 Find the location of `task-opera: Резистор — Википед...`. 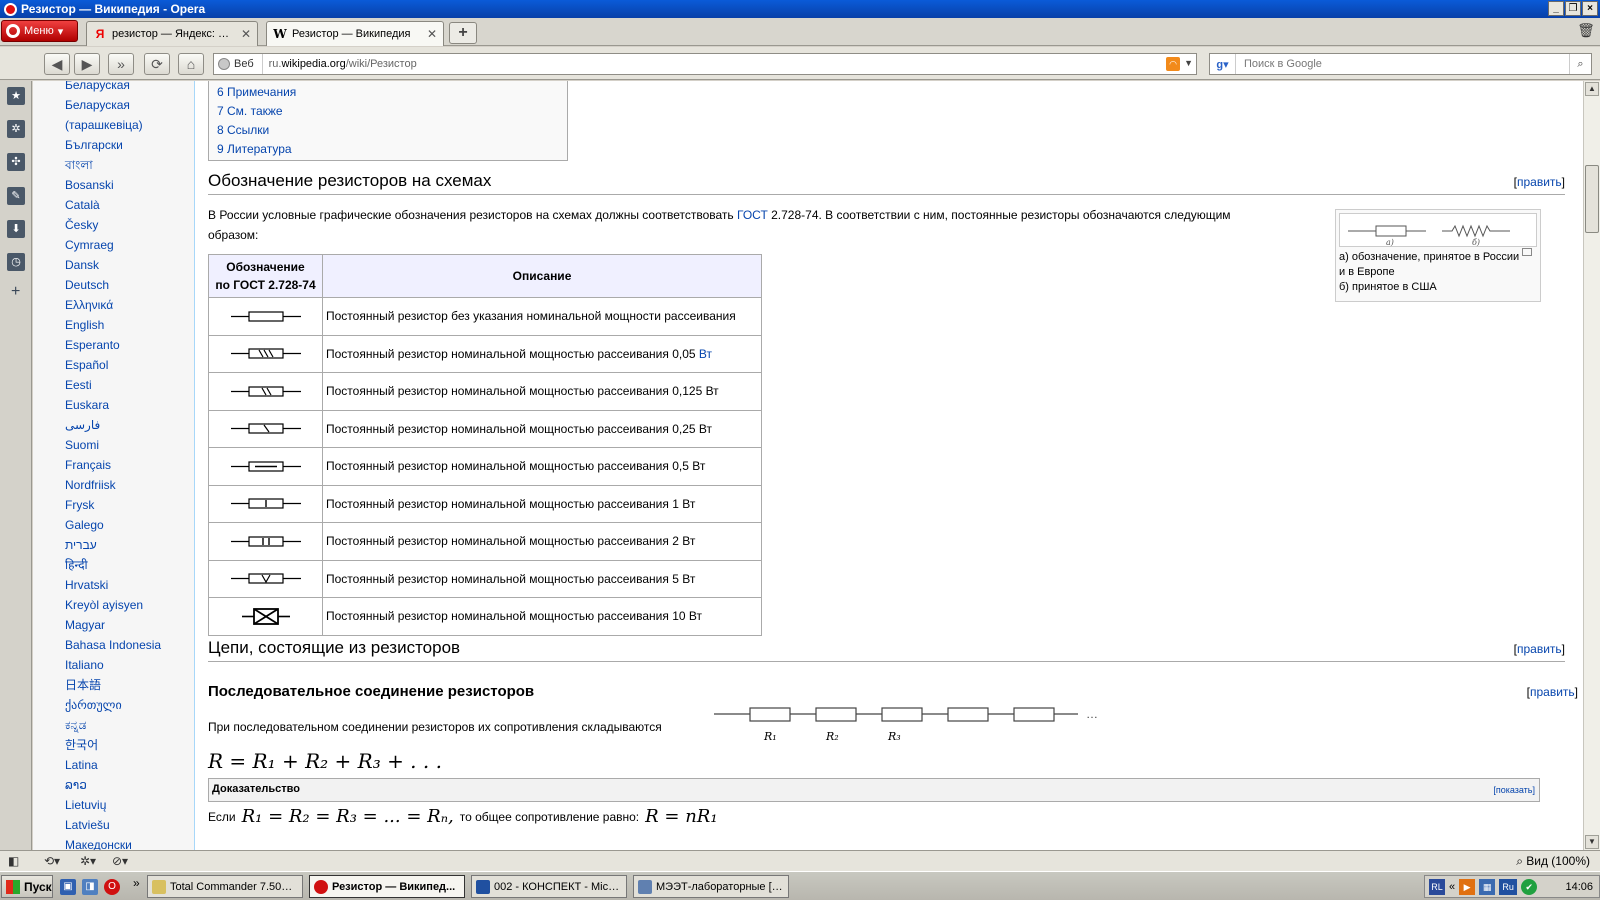

task-opera: Резистор — Википед... is located at coordinates (387, 886).